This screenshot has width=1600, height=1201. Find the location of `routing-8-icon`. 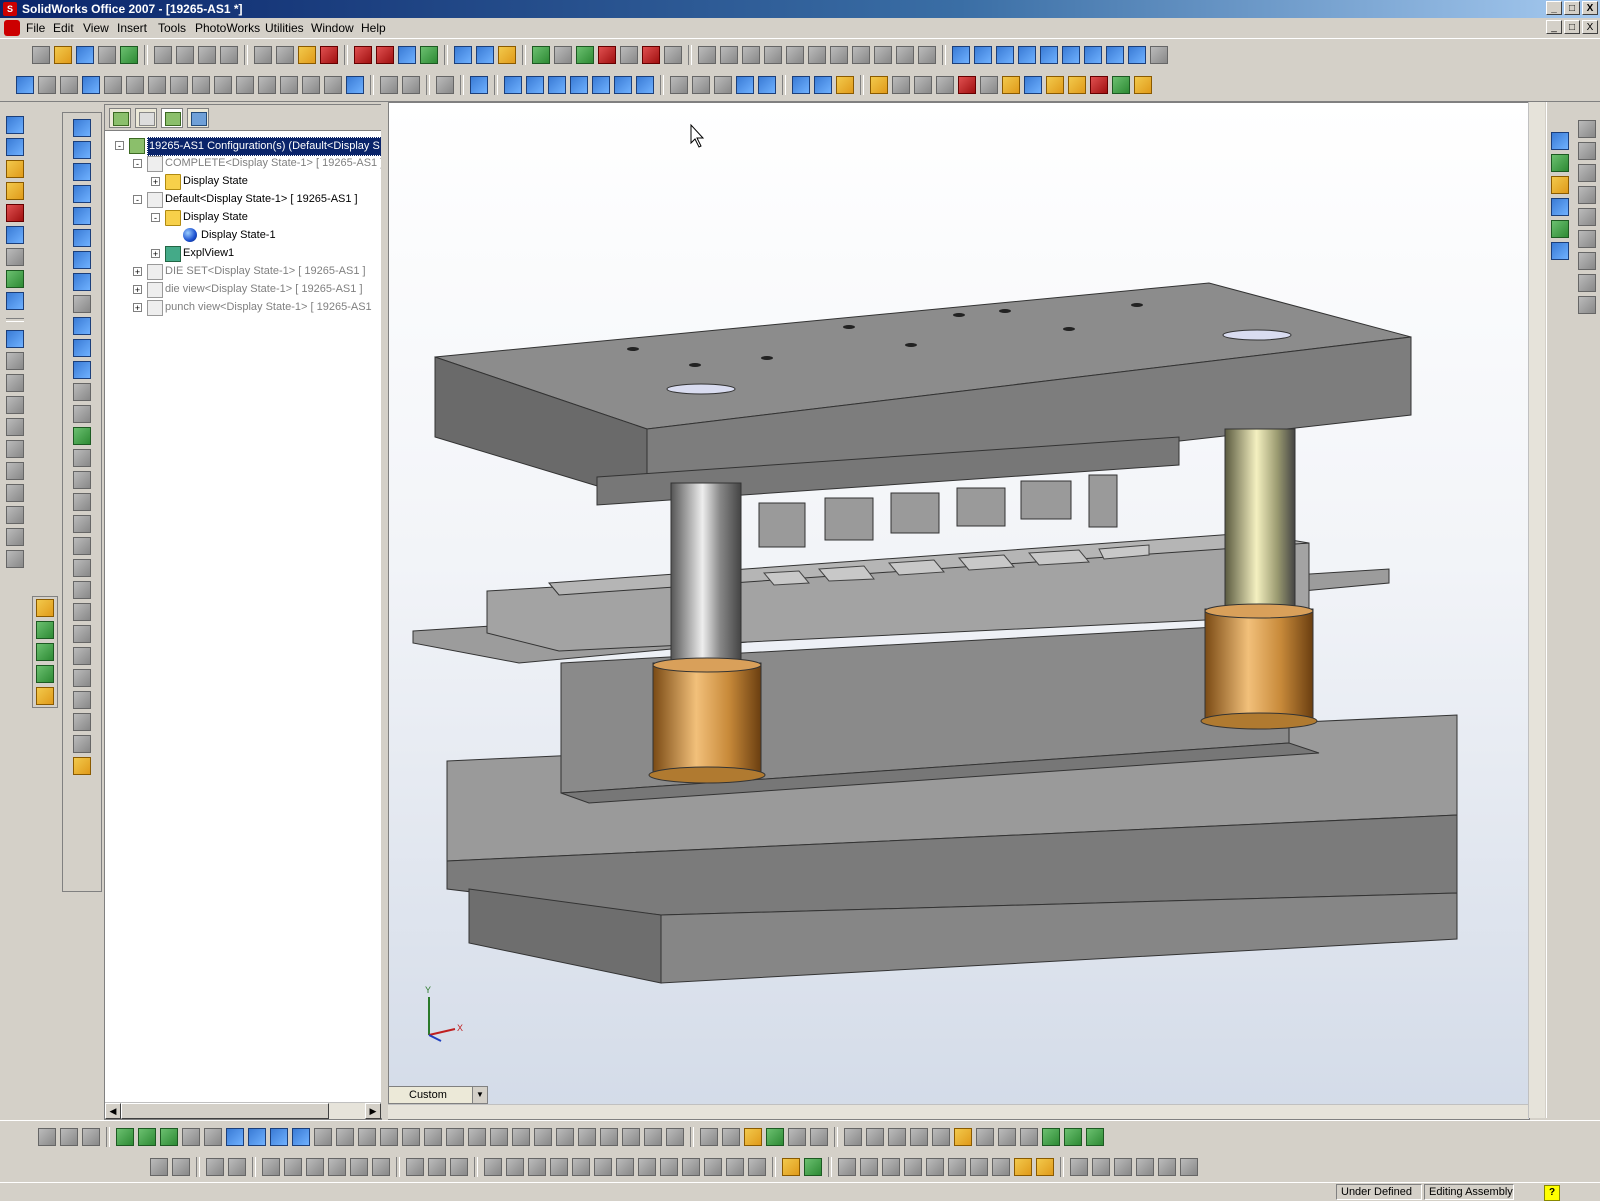

routing-8-icon is located at coordinates (957, 1167).